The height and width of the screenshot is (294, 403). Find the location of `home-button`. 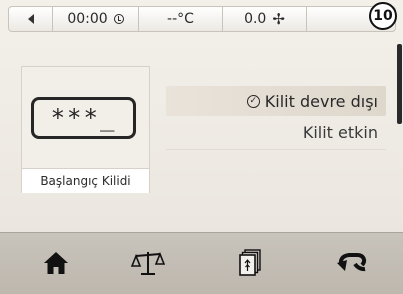

home-button is located at coordinates (56, 263).